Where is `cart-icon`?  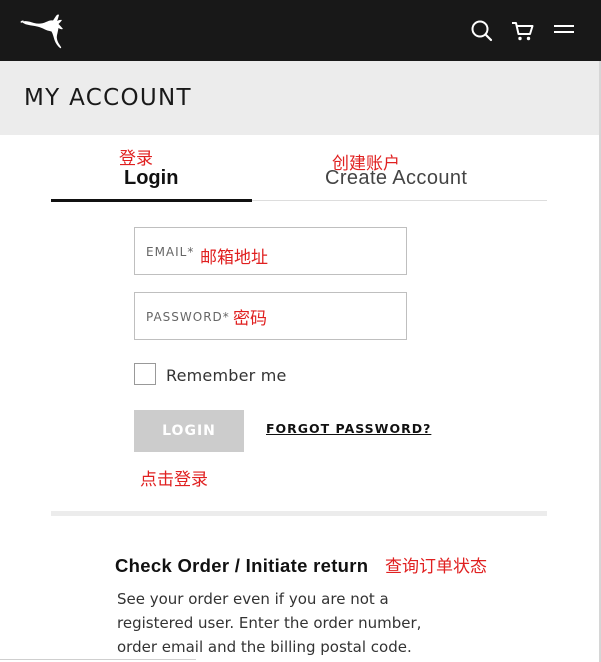 cart-icon is located at coordinates (523, 31).